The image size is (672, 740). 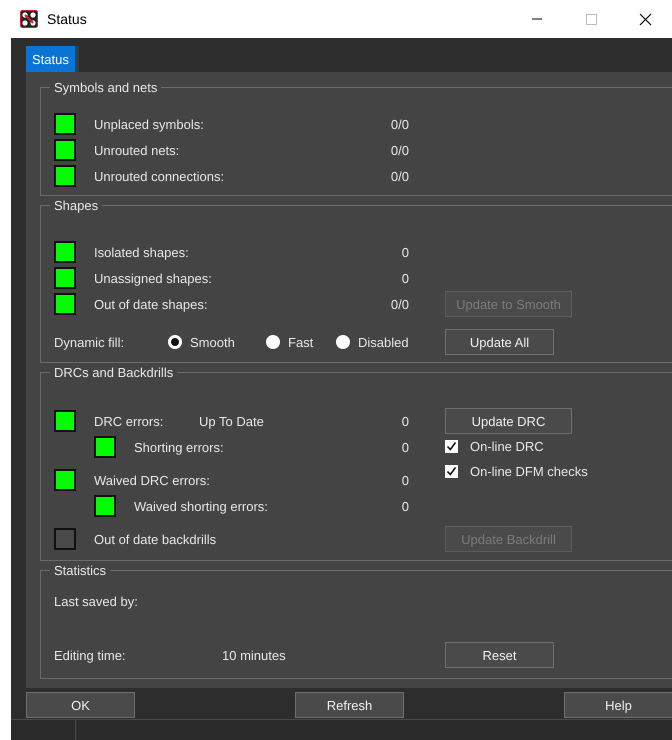 What do you see at coordinates (149, 124) in the screenshot?
I see `status-label: Unplaced symbols:` at bounding box center [149, 124].